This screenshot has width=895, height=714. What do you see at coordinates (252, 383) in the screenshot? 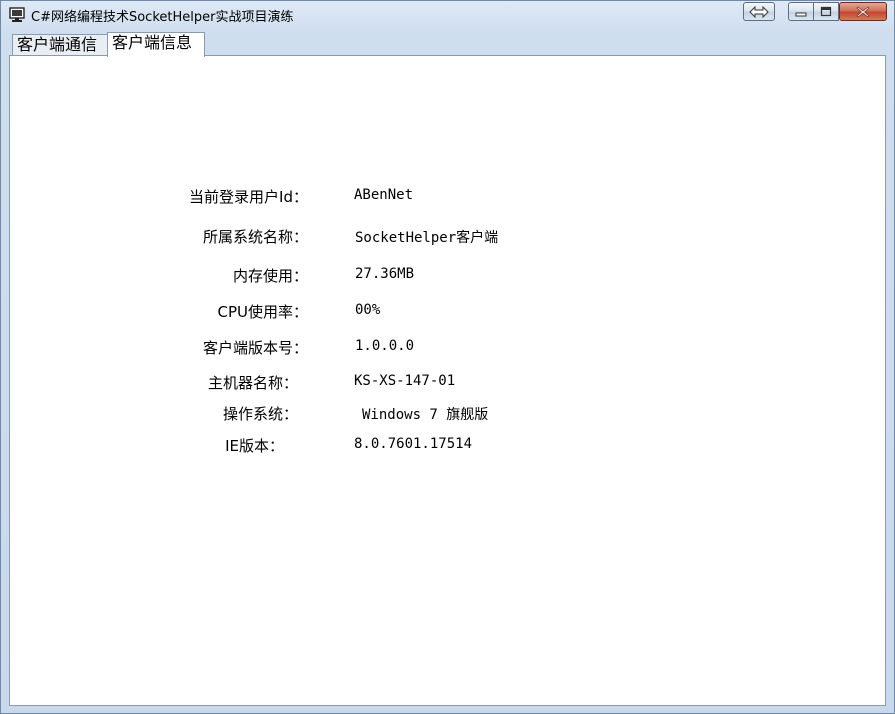
I see `info-label-host-name: 主机器名称：` at bounding box center [252, 383].